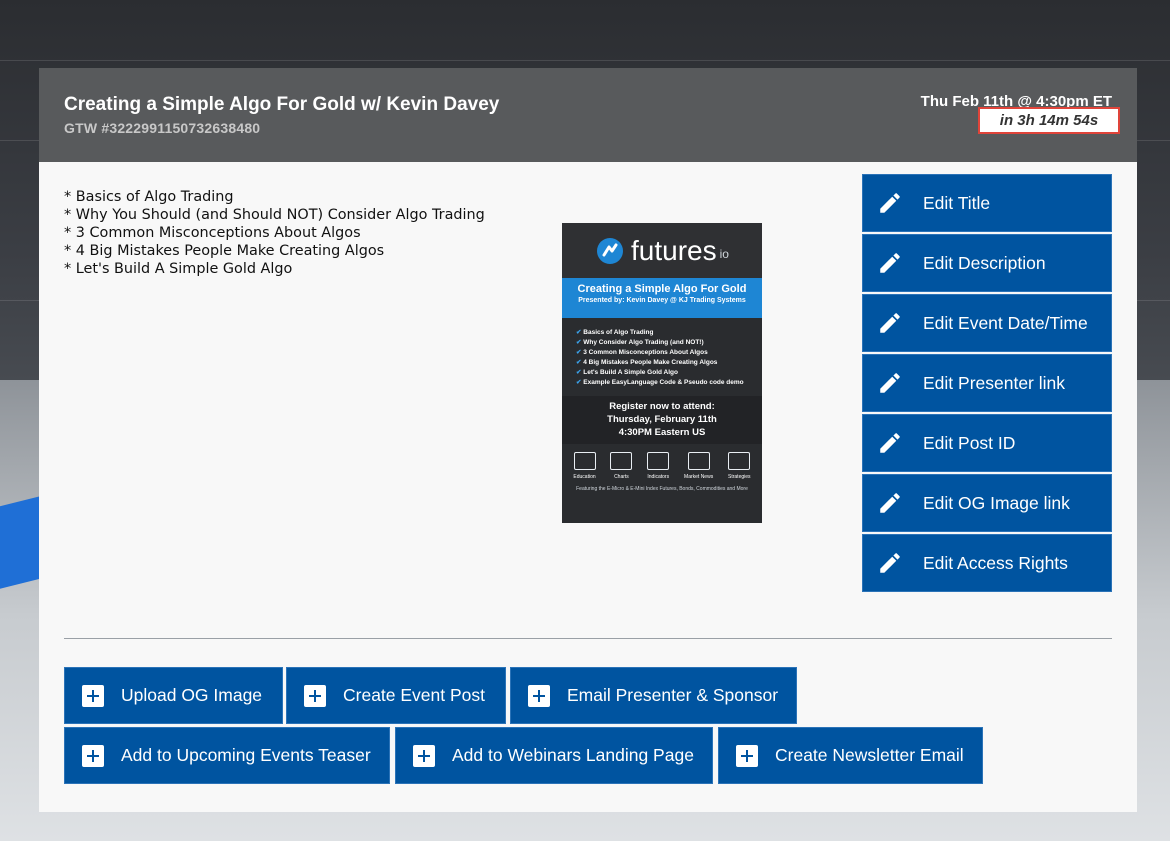  I want to click on futures-io-logo: futures io, so click(662, 251).